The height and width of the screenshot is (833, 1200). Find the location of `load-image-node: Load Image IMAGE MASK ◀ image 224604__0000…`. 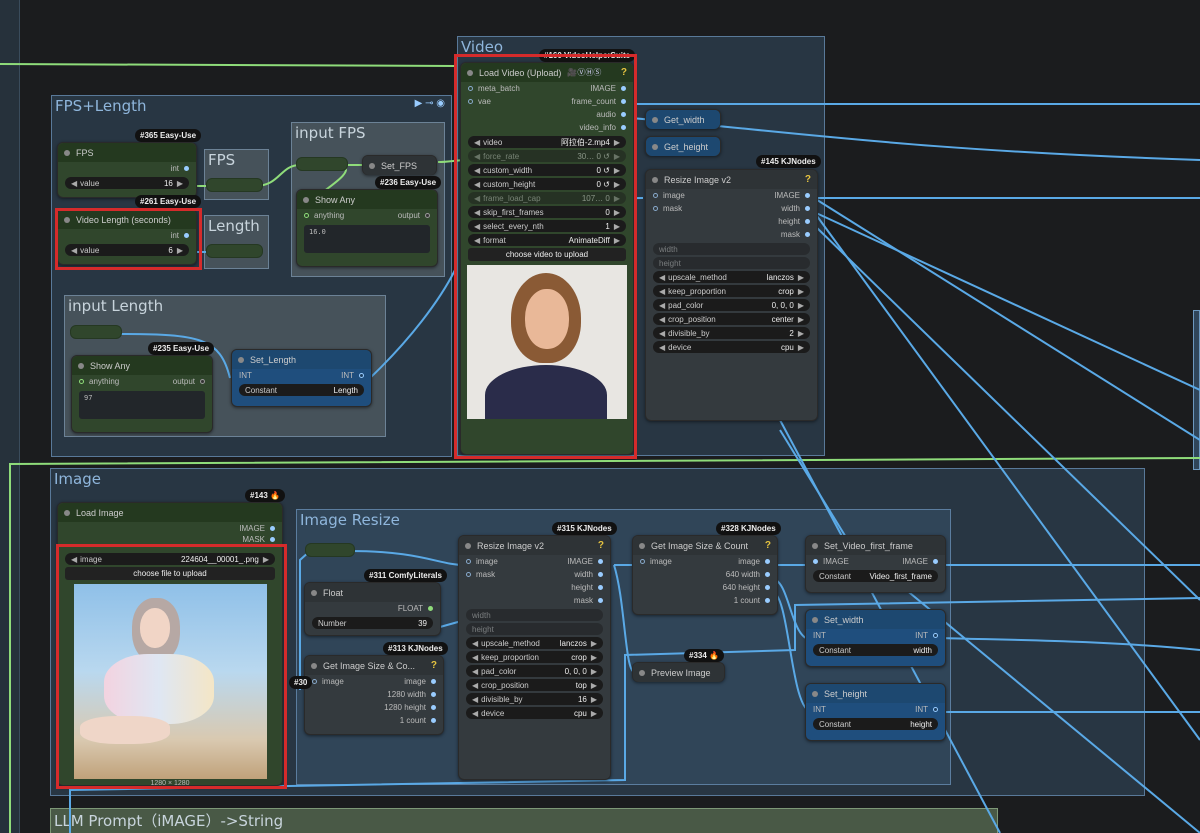

load-image-node: Load Image IMAGE MASK ◀ image 224604__0000… is located at coordinates (170, 644).